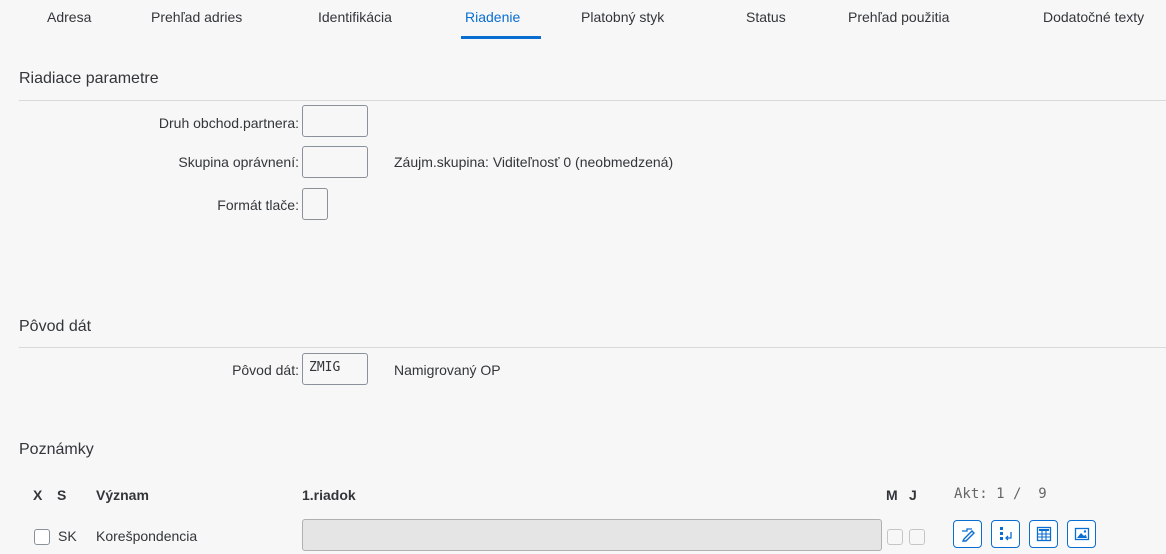 This screenshot has height=554, width=1166. I want to click on insert-row-icon, so click(1005, 534).